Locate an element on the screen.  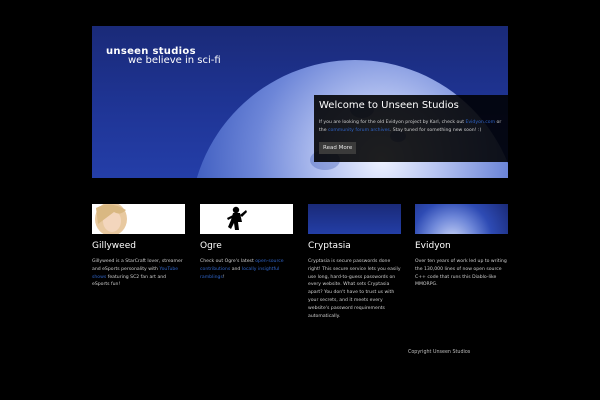
gillyweed-thumbnail is located at coordinates (138, 219).